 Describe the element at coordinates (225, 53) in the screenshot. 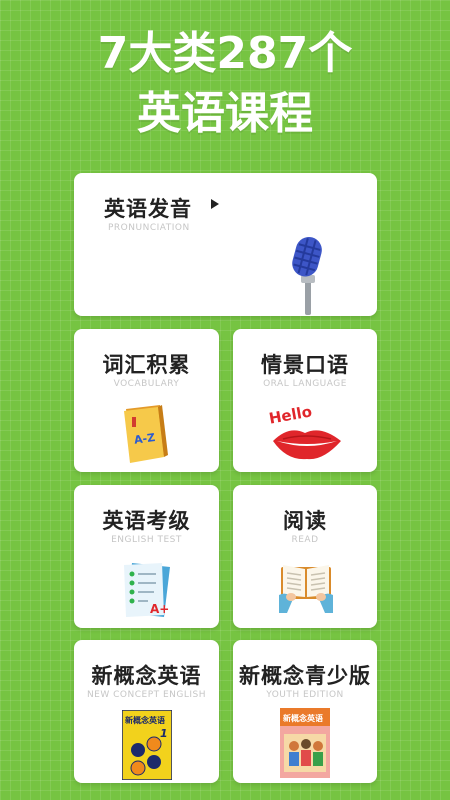

I see `headline-line-1: 7大类287个` at that location.